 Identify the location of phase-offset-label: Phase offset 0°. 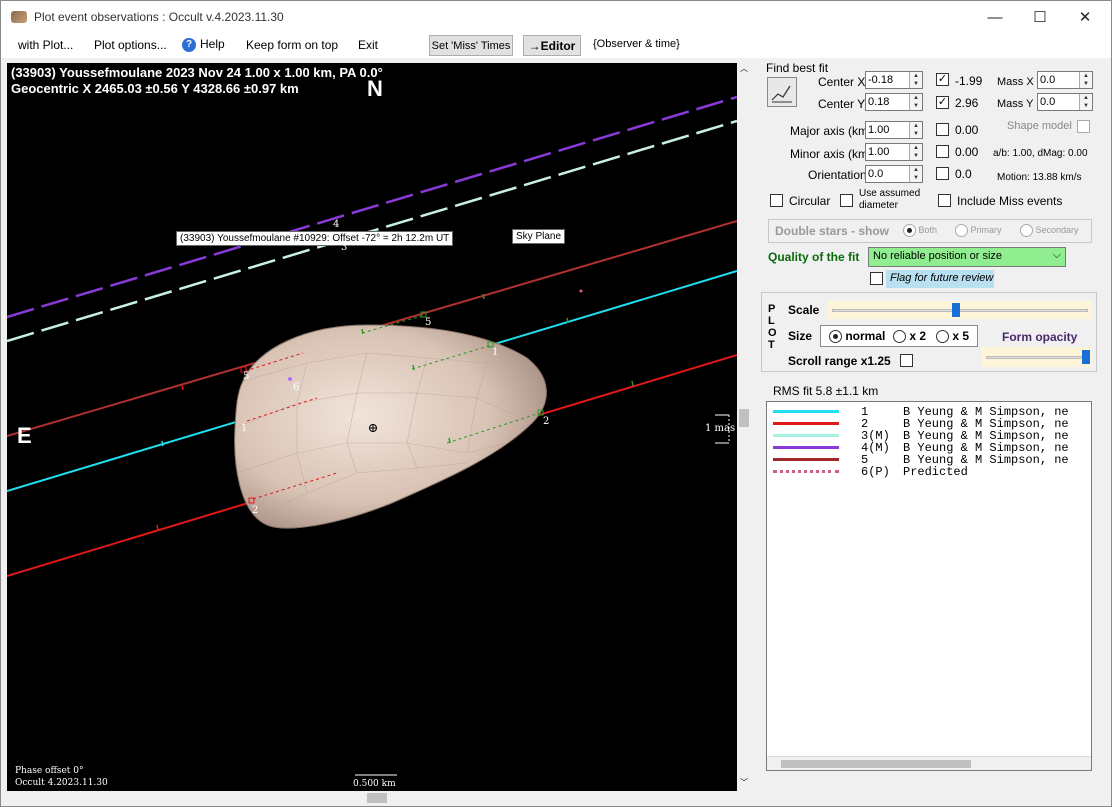
(49, 771).